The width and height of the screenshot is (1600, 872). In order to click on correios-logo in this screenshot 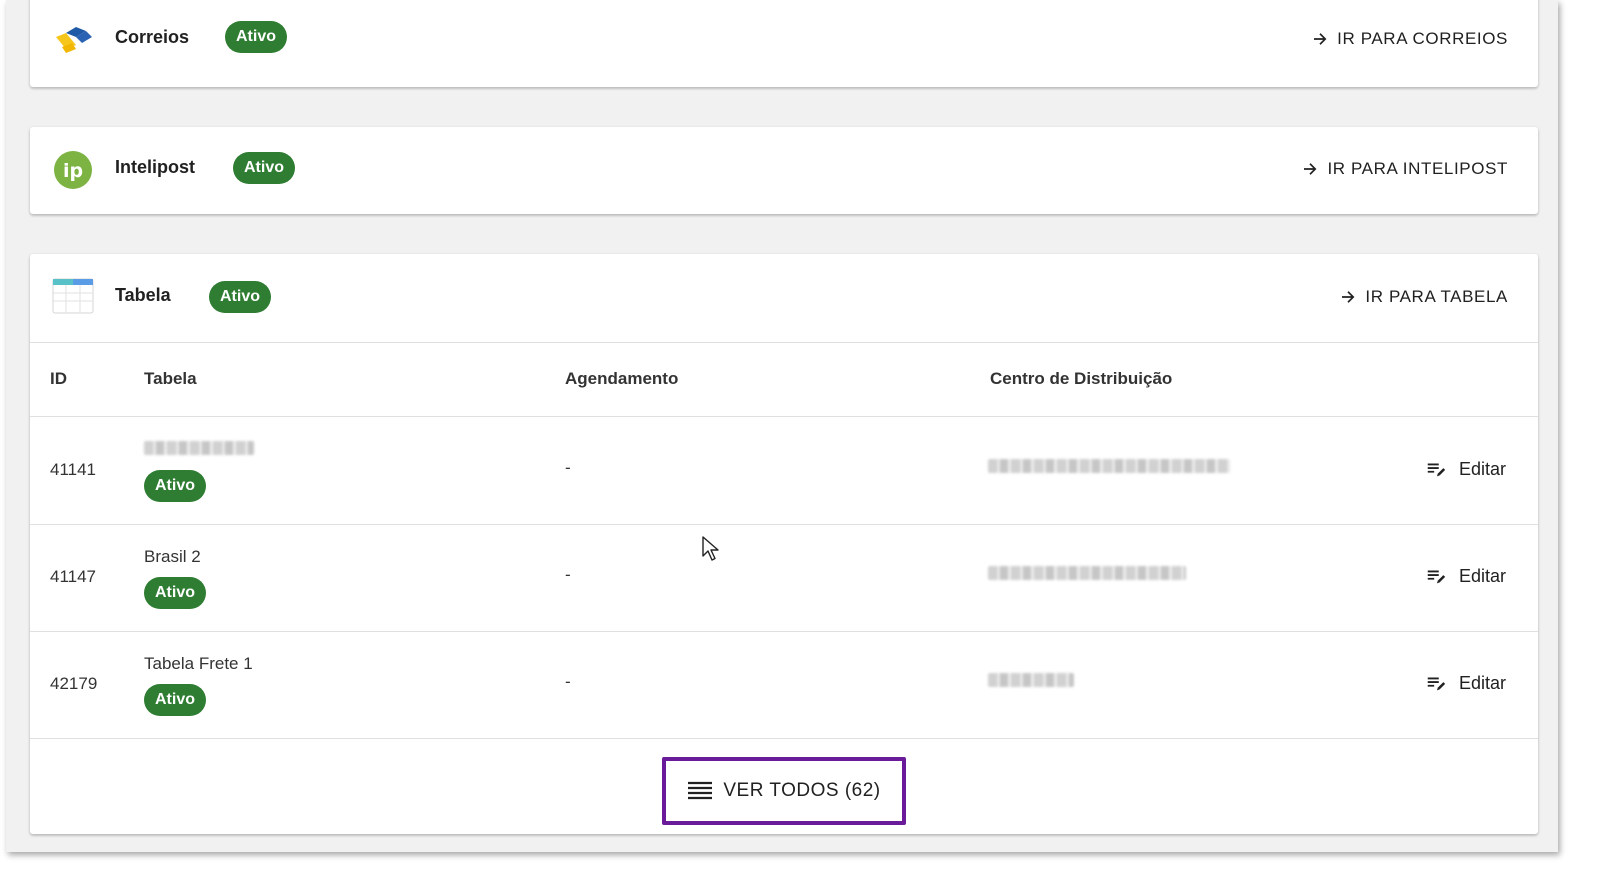, I will do `click(74, 40)`.